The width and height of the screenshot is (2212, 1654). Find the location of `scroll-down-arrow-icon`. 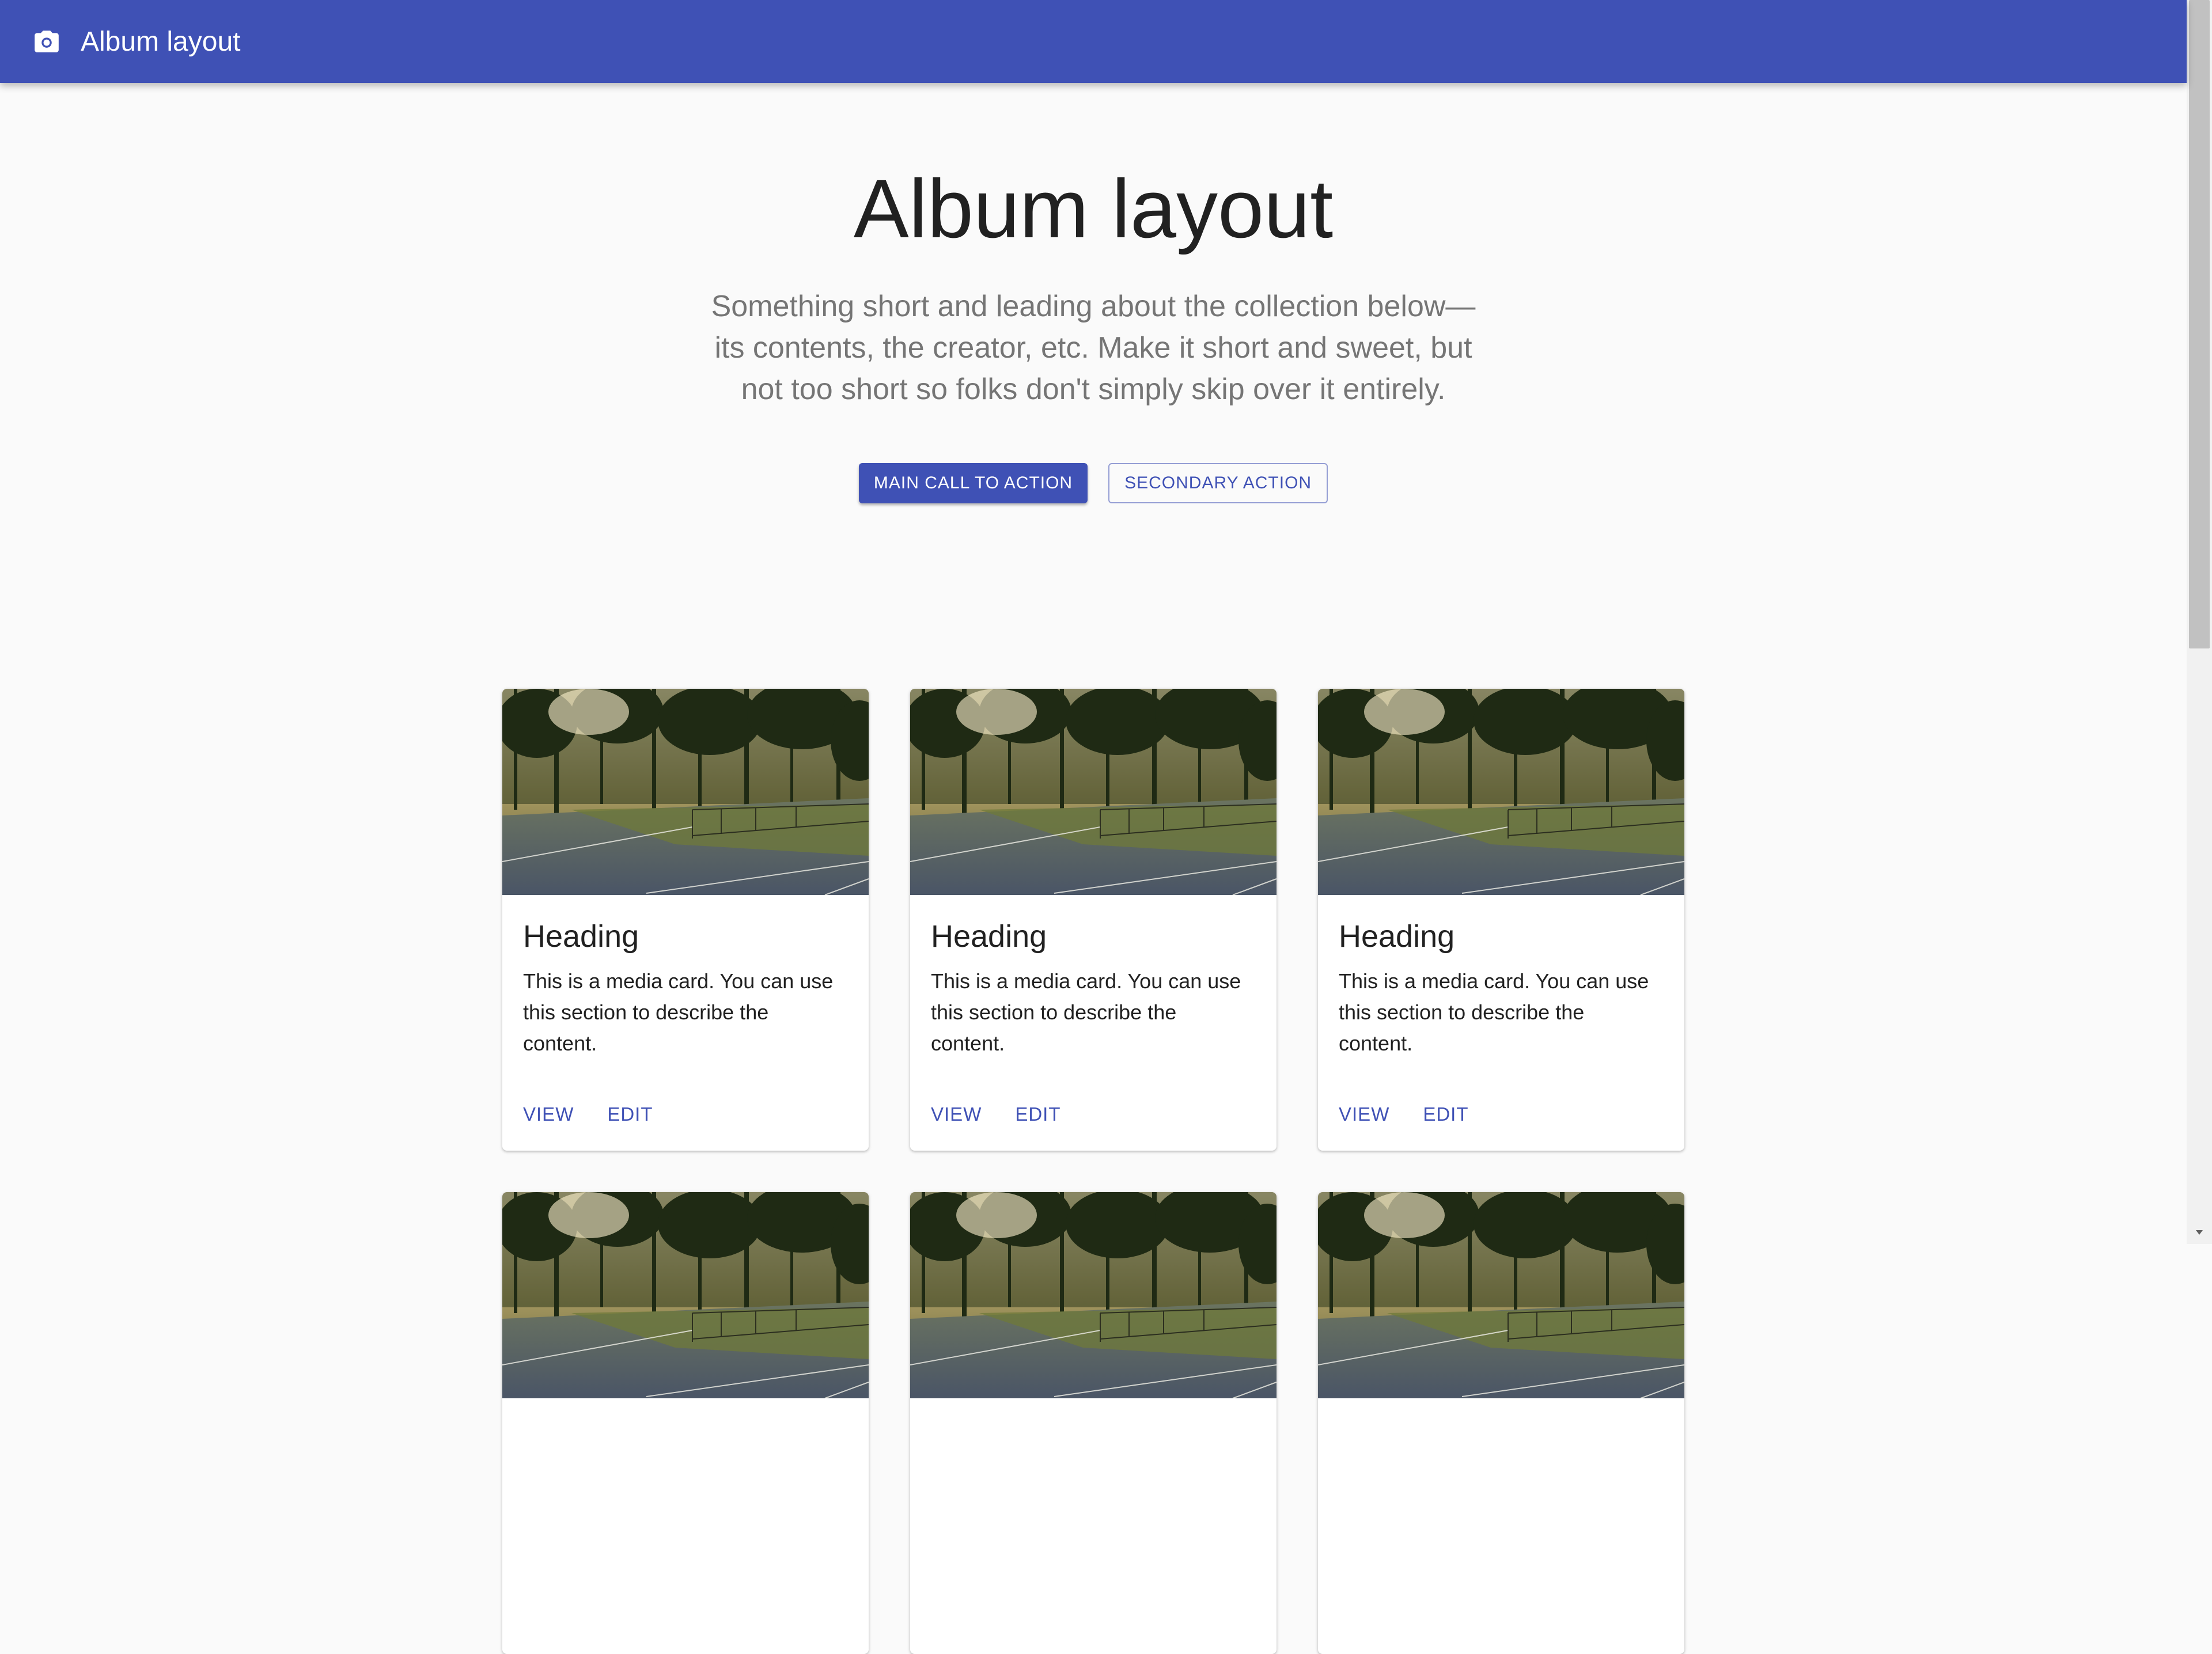

scroll-down-arrow-icon is located at coordinates (2199, 1232).